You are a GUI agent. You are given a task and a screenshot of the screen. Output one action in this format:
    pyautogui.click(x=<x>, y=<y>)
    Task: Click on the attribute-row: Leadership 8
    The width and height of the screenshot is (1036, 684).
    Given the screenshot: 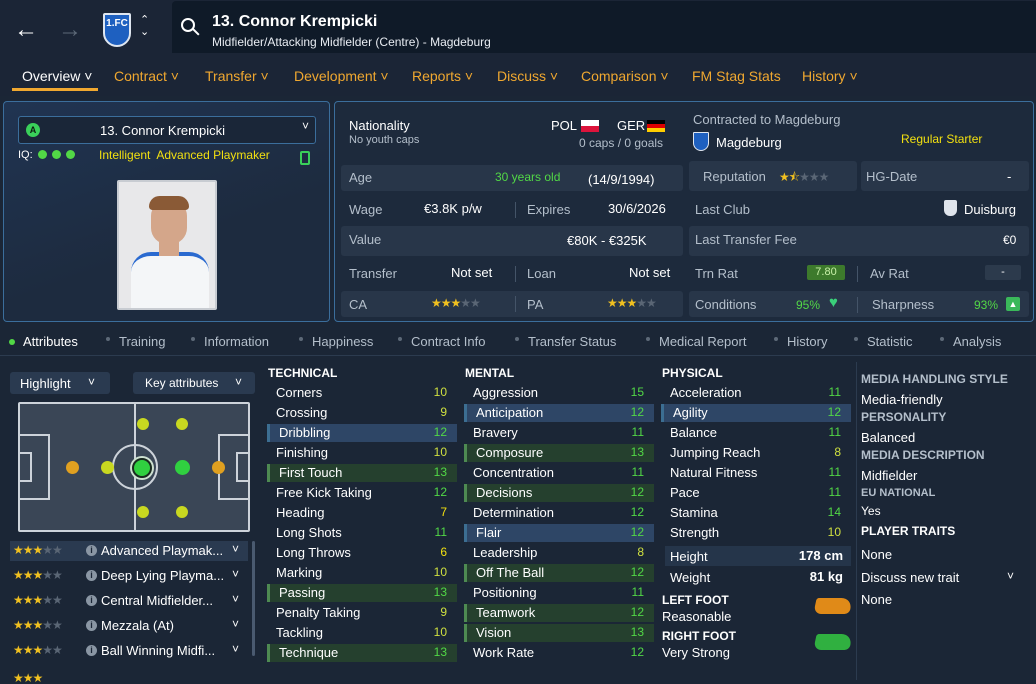 What is the action you would take?
    pyautogui.click(x=559, y=553)
    